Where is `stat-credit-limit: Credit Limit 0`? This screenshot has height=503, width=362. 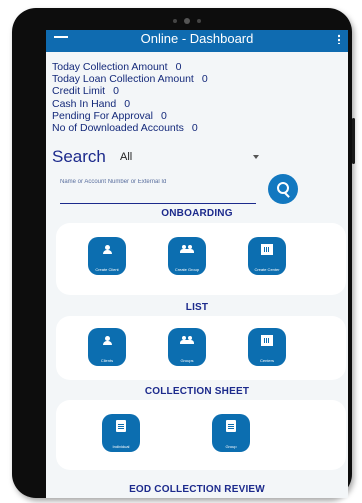 stat-credit-limit: Credit Limit 0 is located at coordinates (85, 91).